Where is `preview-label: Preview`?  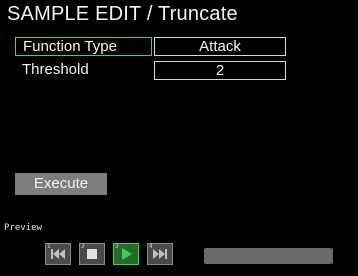 preview-label: Preview is located at coordinates (23, 228).